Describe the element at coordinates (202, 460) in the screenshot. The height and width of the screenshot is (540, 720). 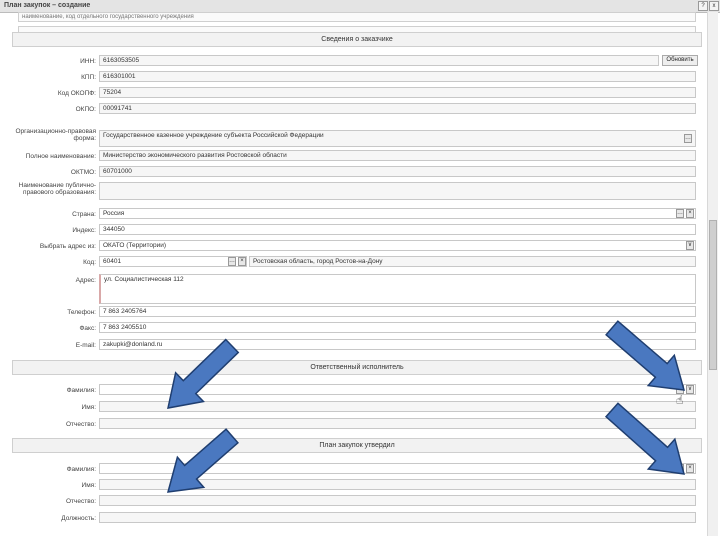
I see `arrow-left-lower` at that location.